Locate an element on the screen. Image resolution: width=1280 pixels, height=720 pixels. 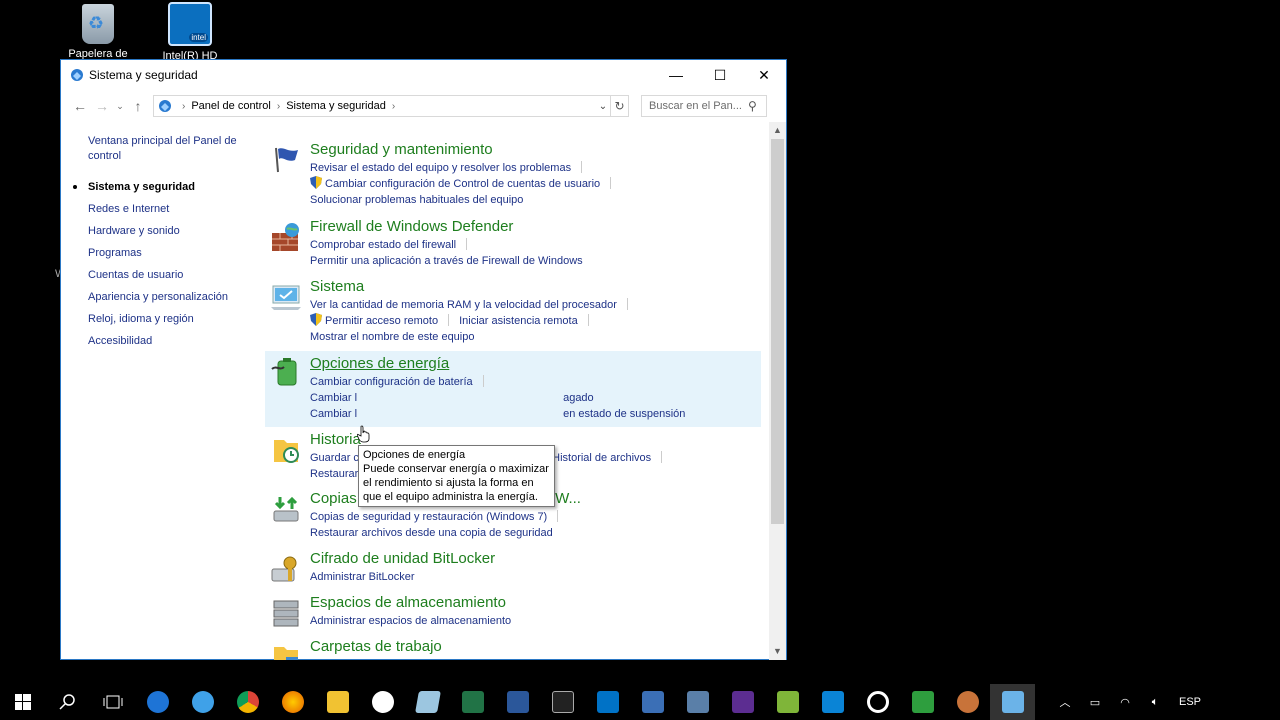
battery-power-icon is located at coordinates (284, 372).